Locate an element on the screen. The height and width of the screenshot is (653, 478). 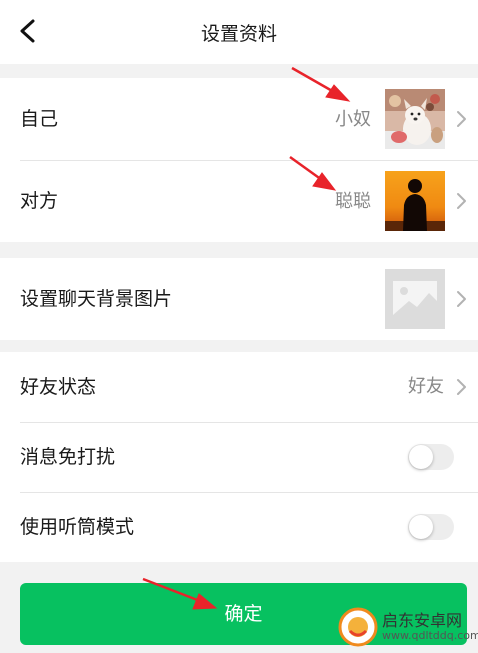
watermark: 启东安卓网 www.qdltddq.com is located at coordinates (408, 627).